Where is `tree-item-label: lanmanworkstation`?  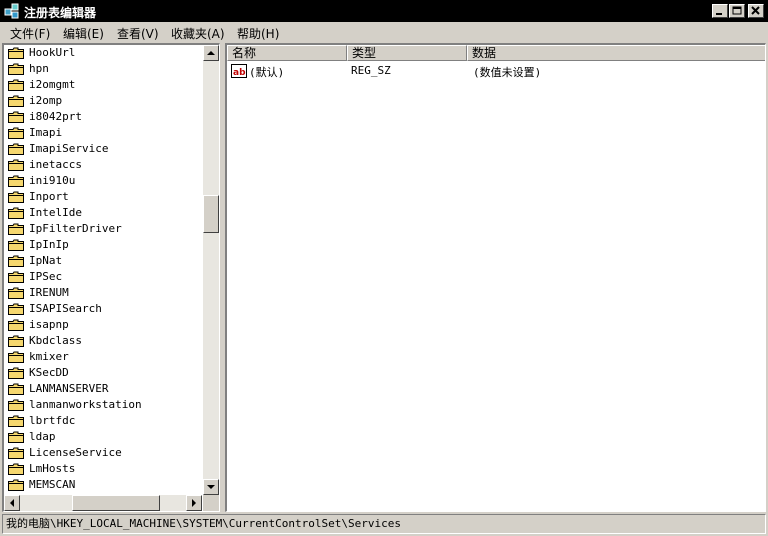 tree-item-label: lanmanworkstation is located at coordinates (85, 404).